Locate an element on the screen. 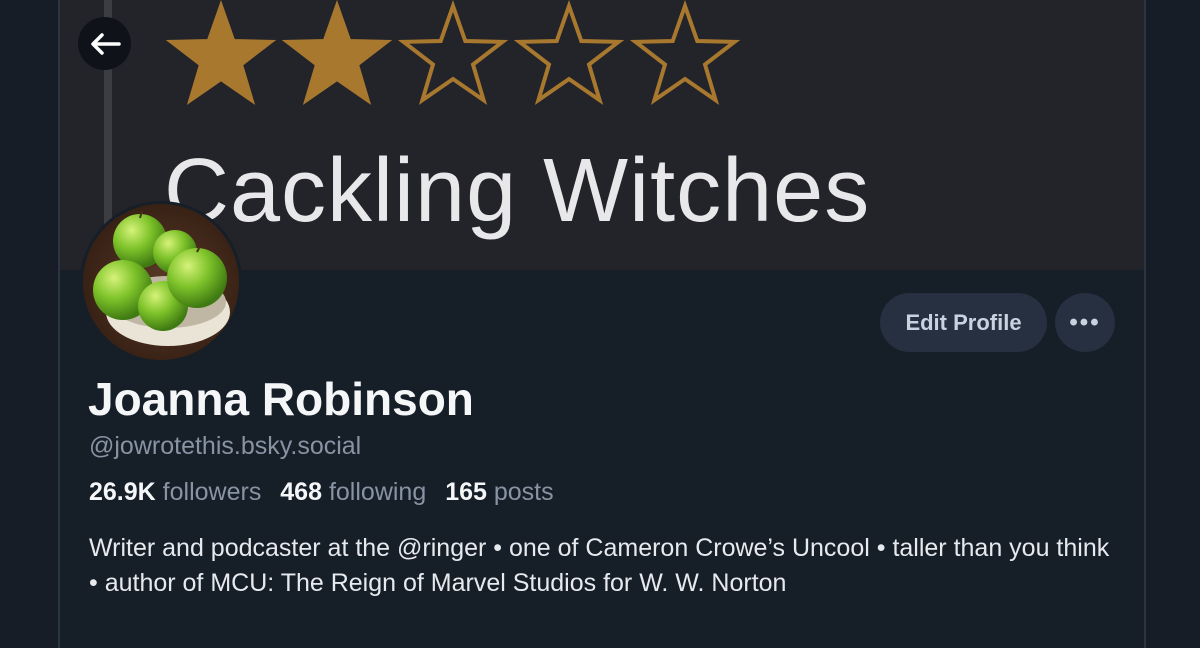 This screenshot has width=1200, height=648. profile-handle: @jowrotethis.bsky.social is located at coordinates (225, 446).